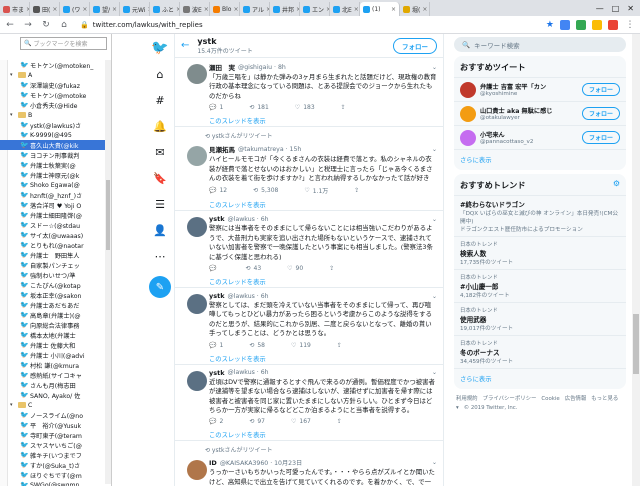  What do you see at coordinates (55, 405) in the screenshot?
I see `bookmark-folder: ▾ C` at bounding box center [55, 405].